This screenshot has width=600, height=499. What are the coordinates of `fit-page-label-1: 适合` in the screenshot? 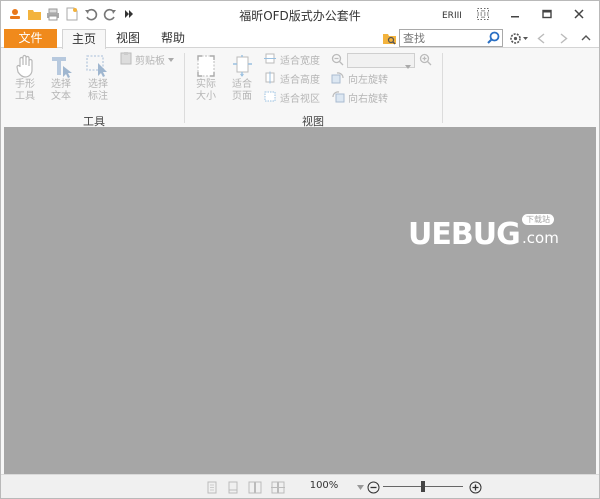 It's located at (242, 84).